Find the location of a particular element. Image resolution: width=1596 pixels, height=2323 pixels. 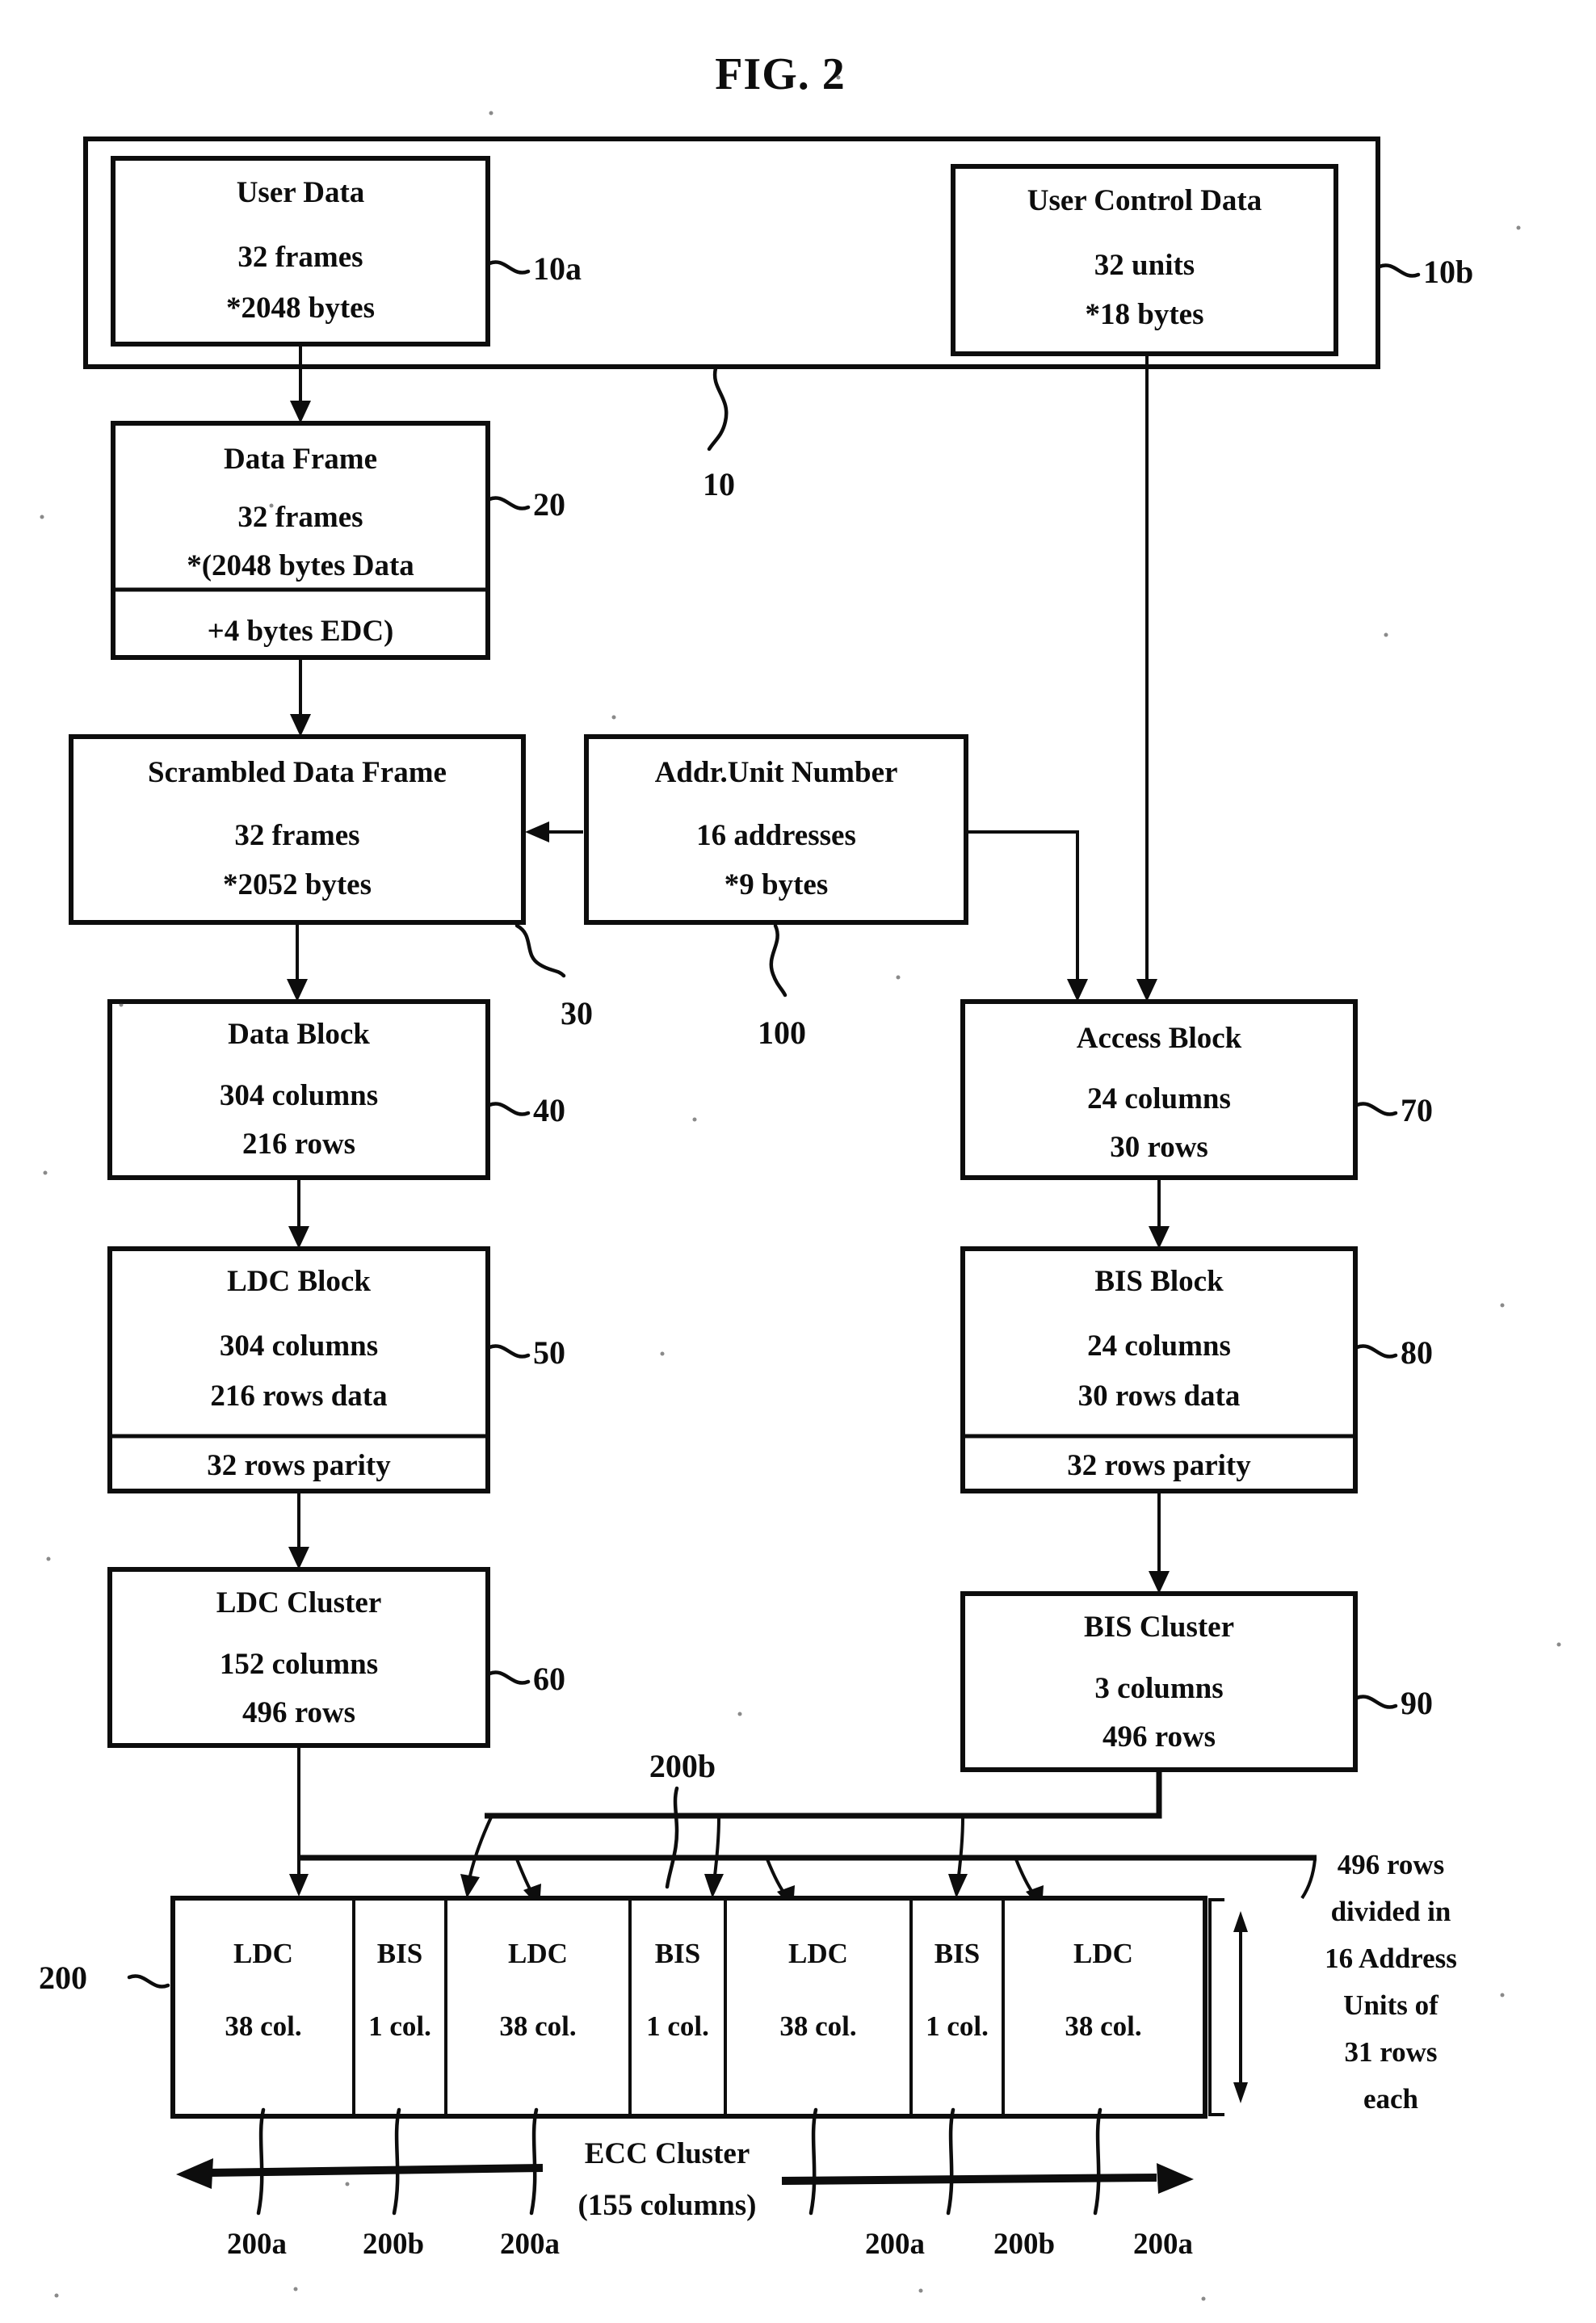

arrowhead-addr-to-scrambled is located at coordinates (537, 831).